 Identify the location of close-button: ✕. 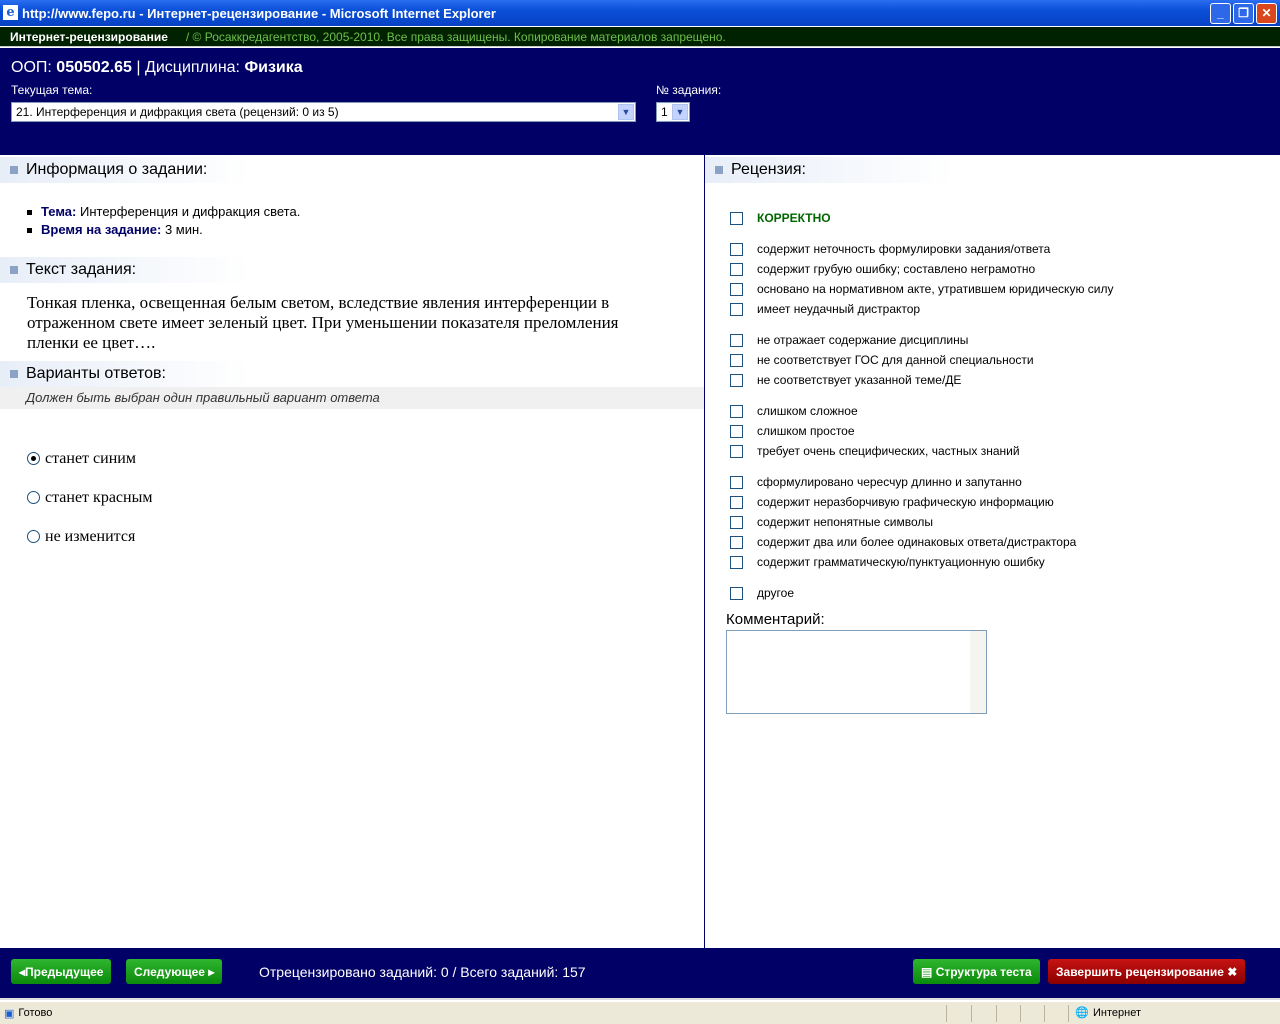
(1266, 13).